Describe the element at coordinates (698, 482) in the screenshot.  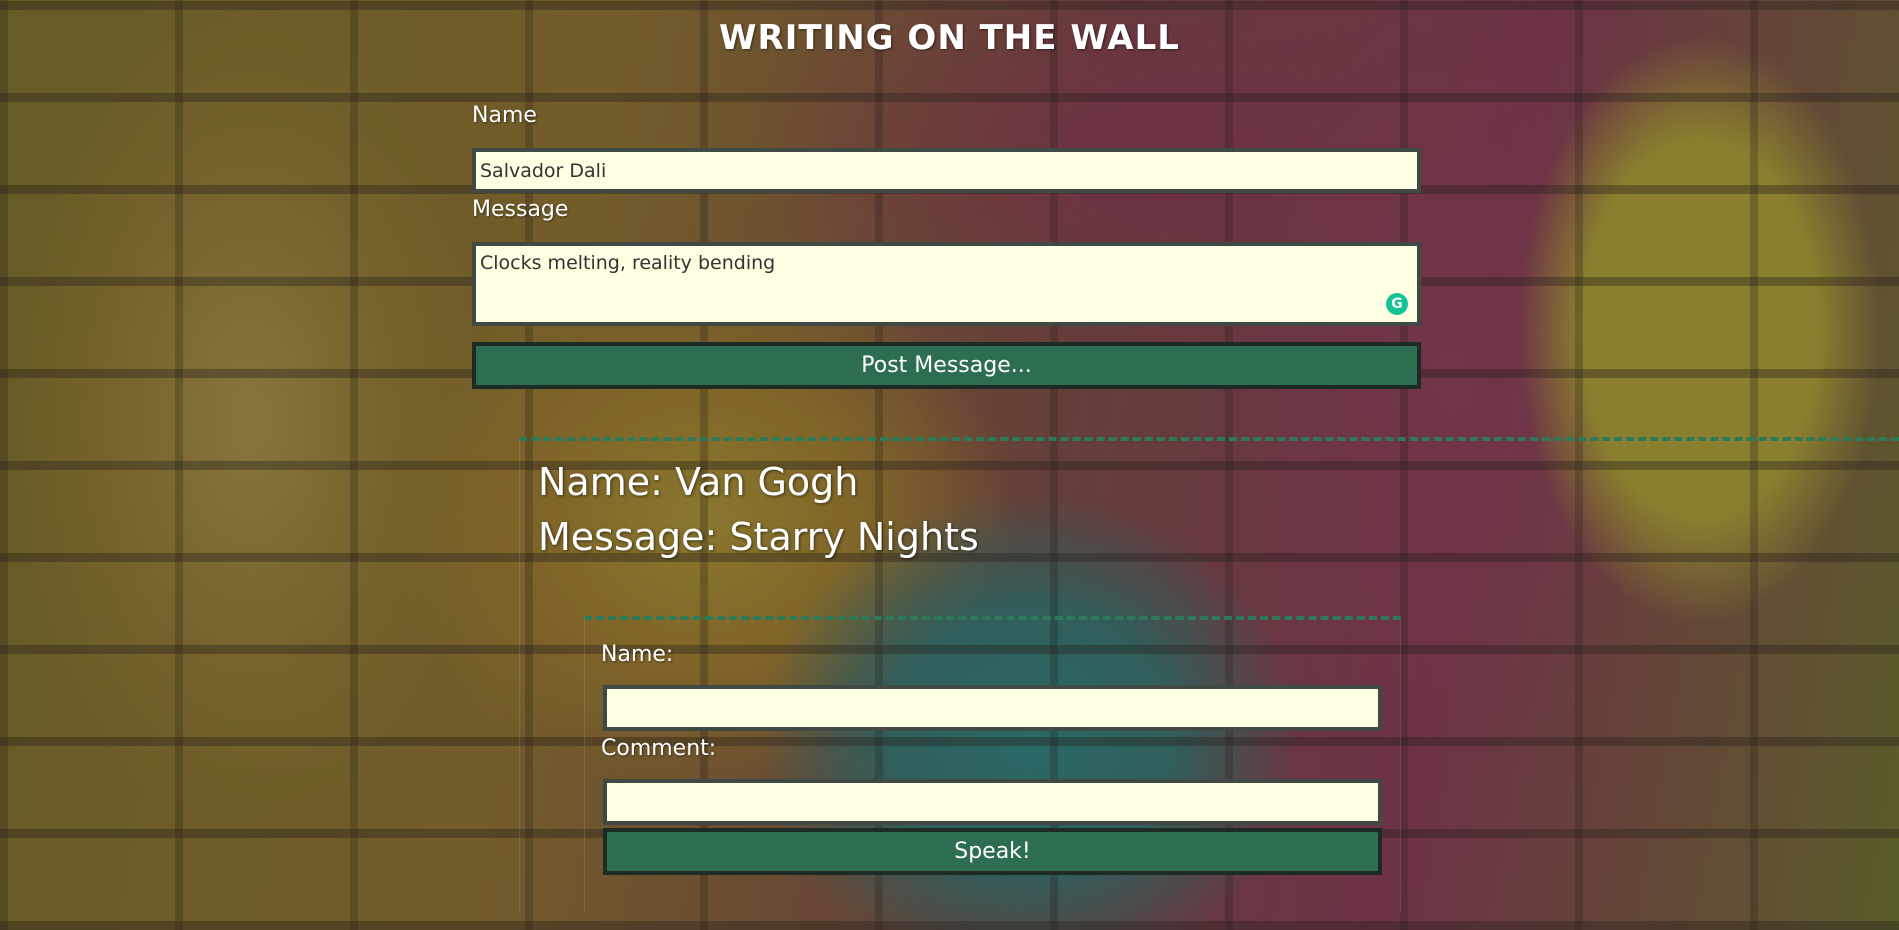
I see `post-author: Name: Van Gogh` at that location.